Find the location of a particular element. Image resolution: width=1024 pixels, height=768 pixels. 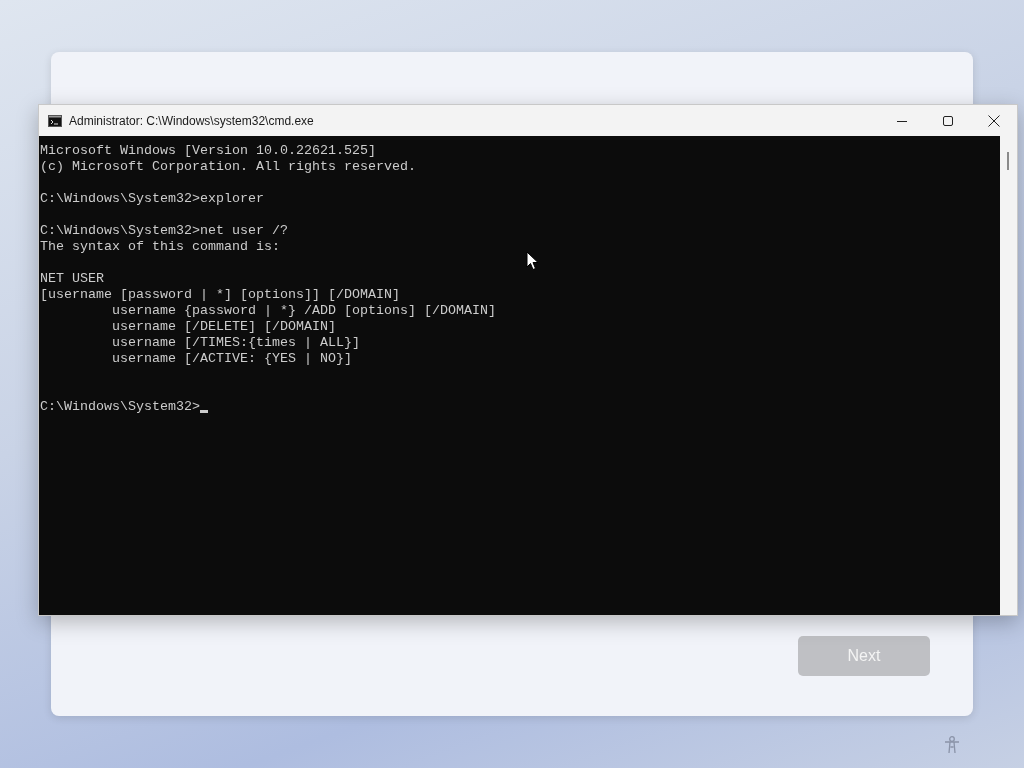

console-line: username [/DELETE] [/DOMAIN] is located at coordinates (223, 327).